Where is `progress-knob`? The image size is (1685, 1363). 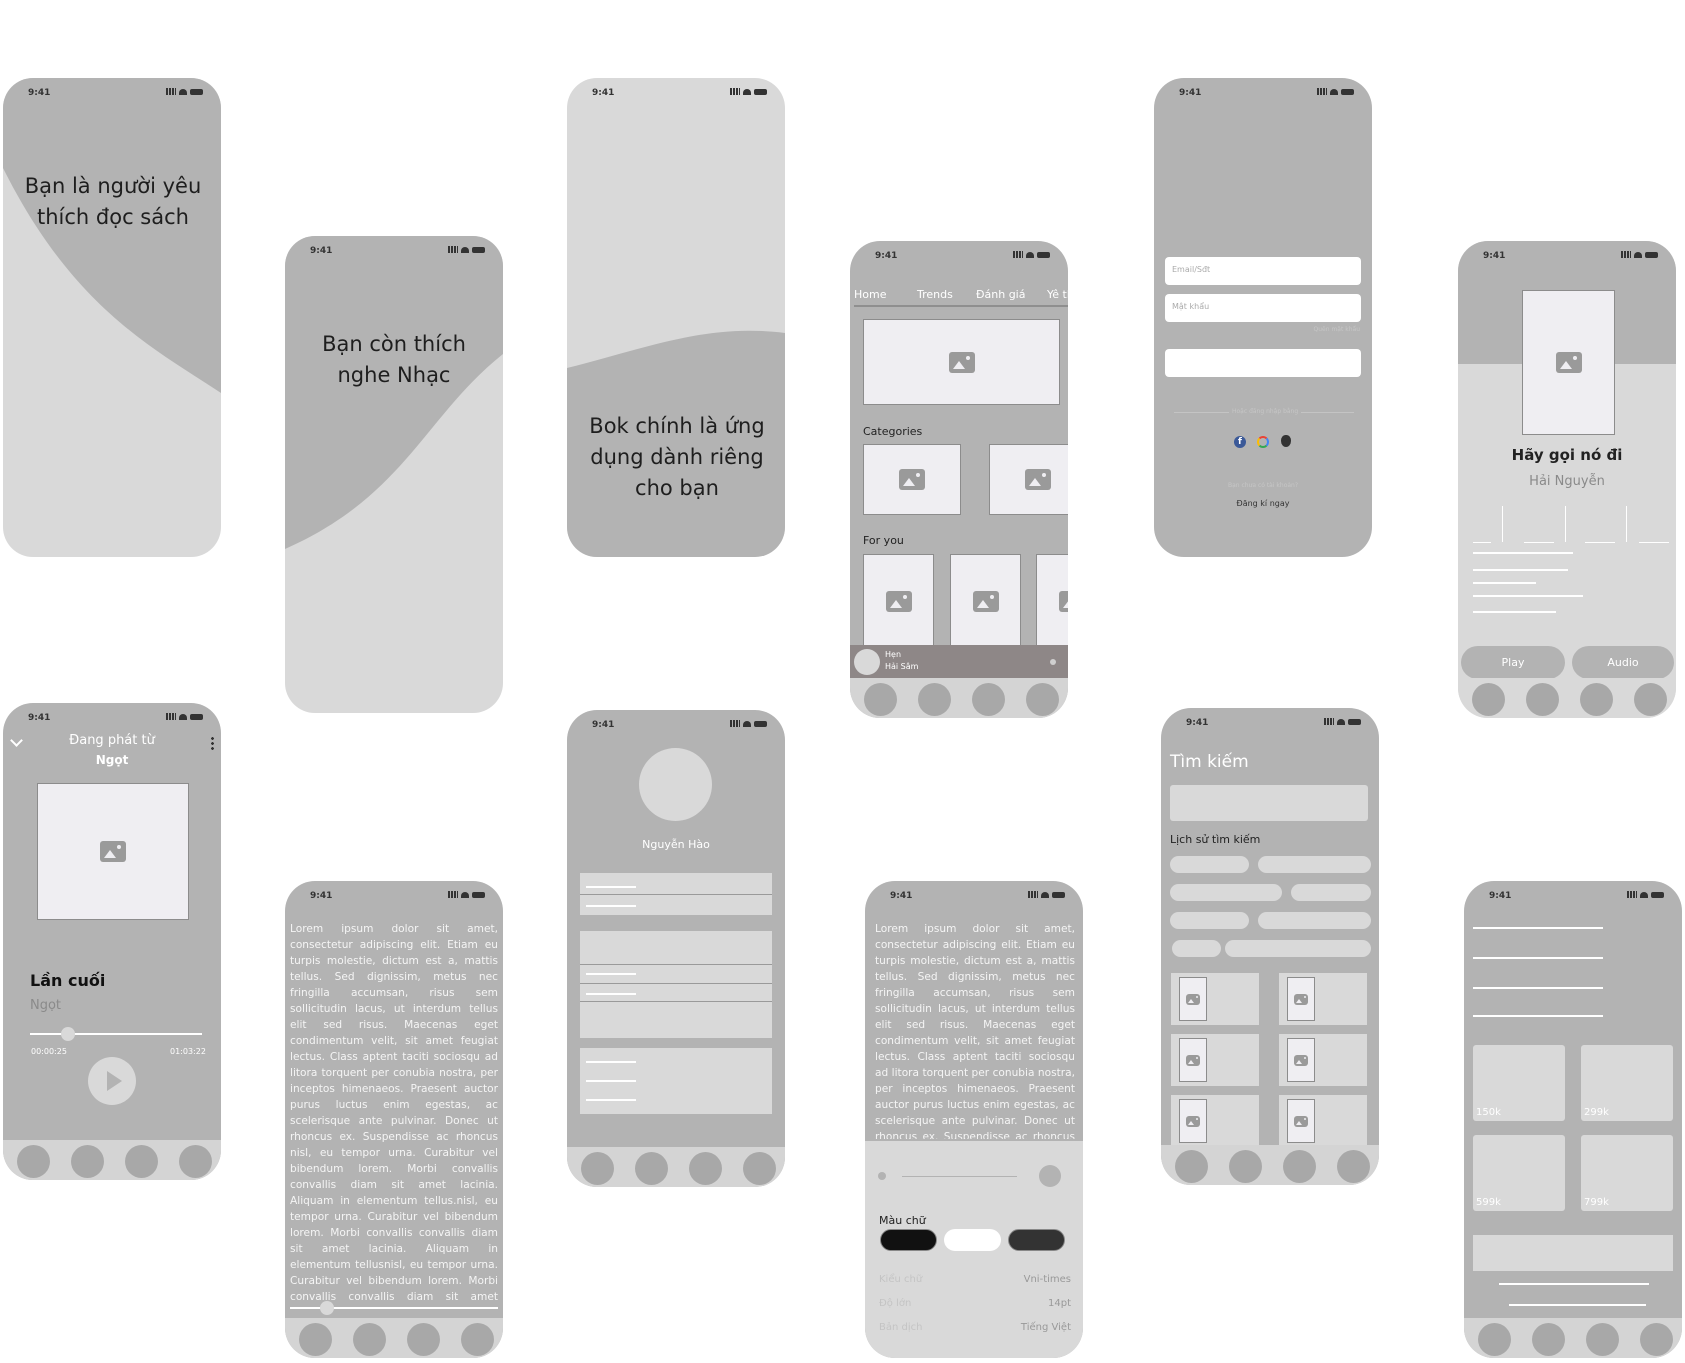 progress-knob is located at coordinates (67, 1034).